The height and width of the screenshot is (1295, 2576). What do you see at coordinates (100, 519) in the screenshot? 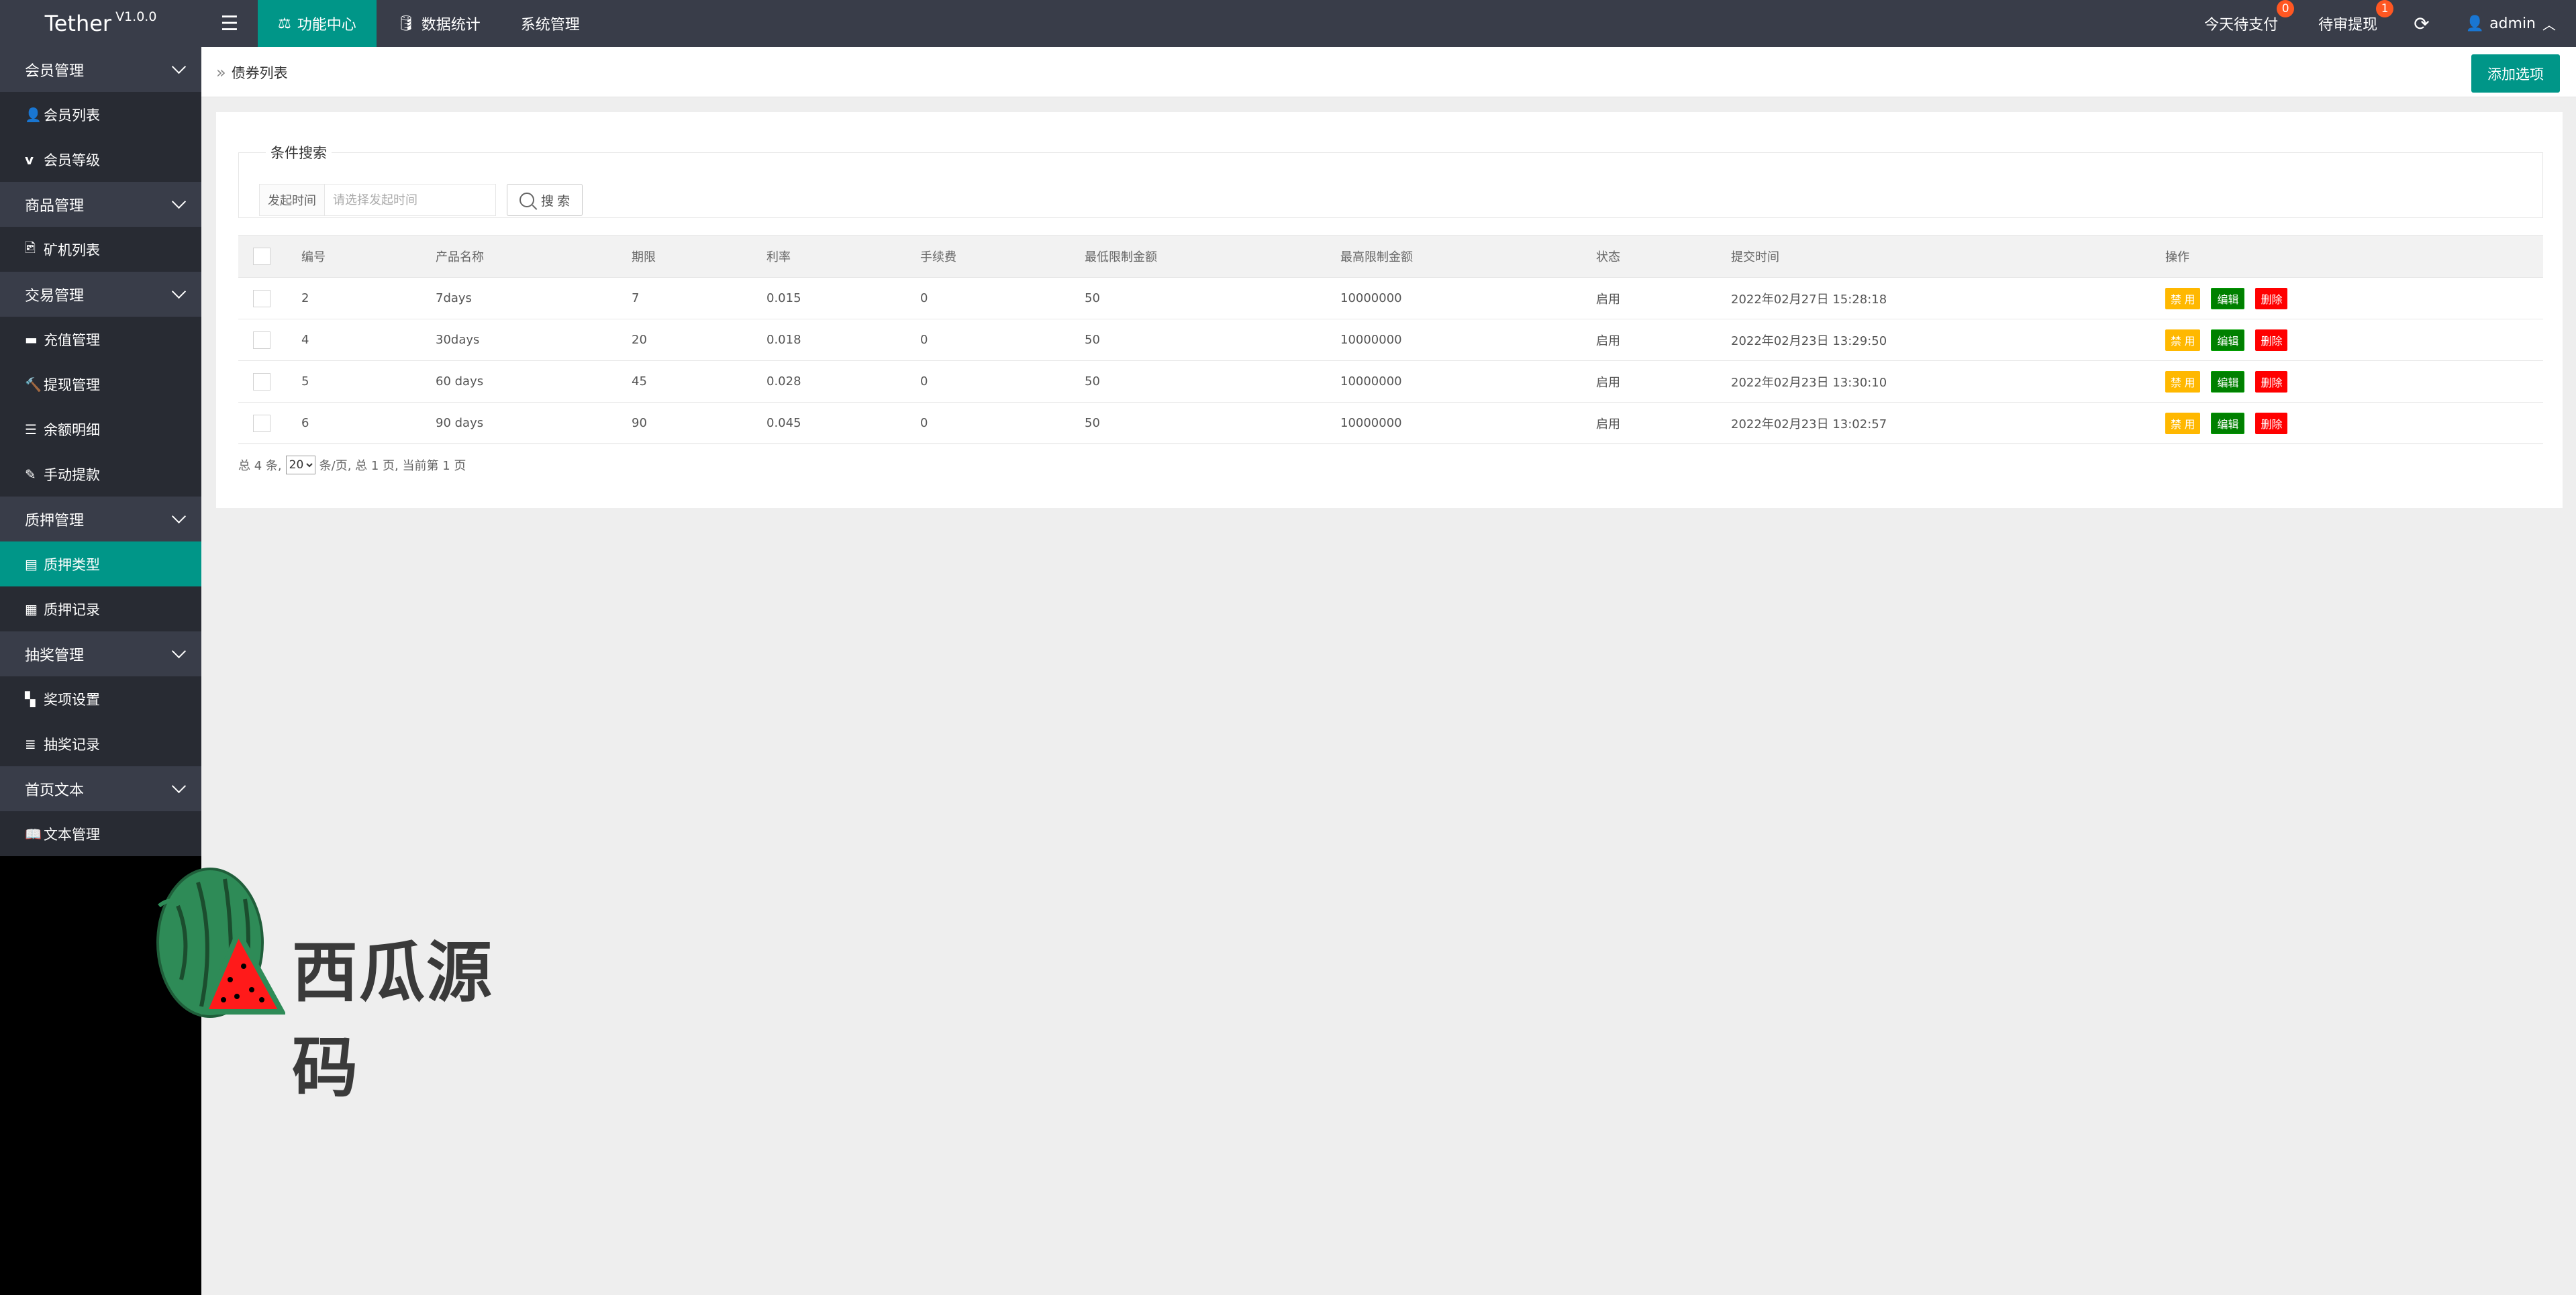
I see `sidebar-group-pledge: 质押管理` at bounding box center [100, 519].